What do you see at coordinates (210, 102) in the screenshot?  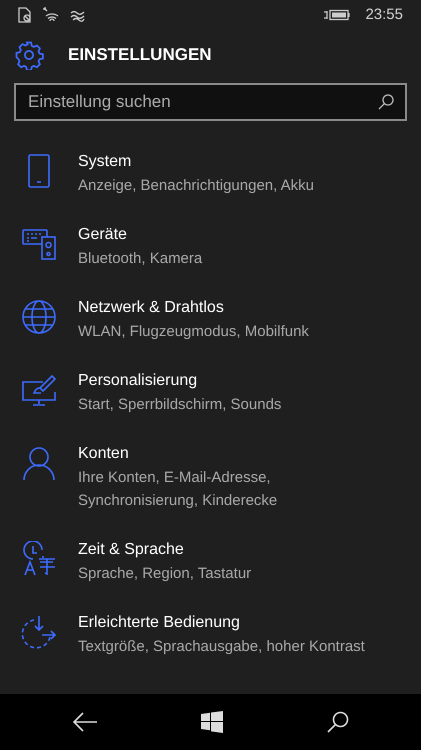 I see `search-field: Einstellung suchen` at bounding box center [210, 102].